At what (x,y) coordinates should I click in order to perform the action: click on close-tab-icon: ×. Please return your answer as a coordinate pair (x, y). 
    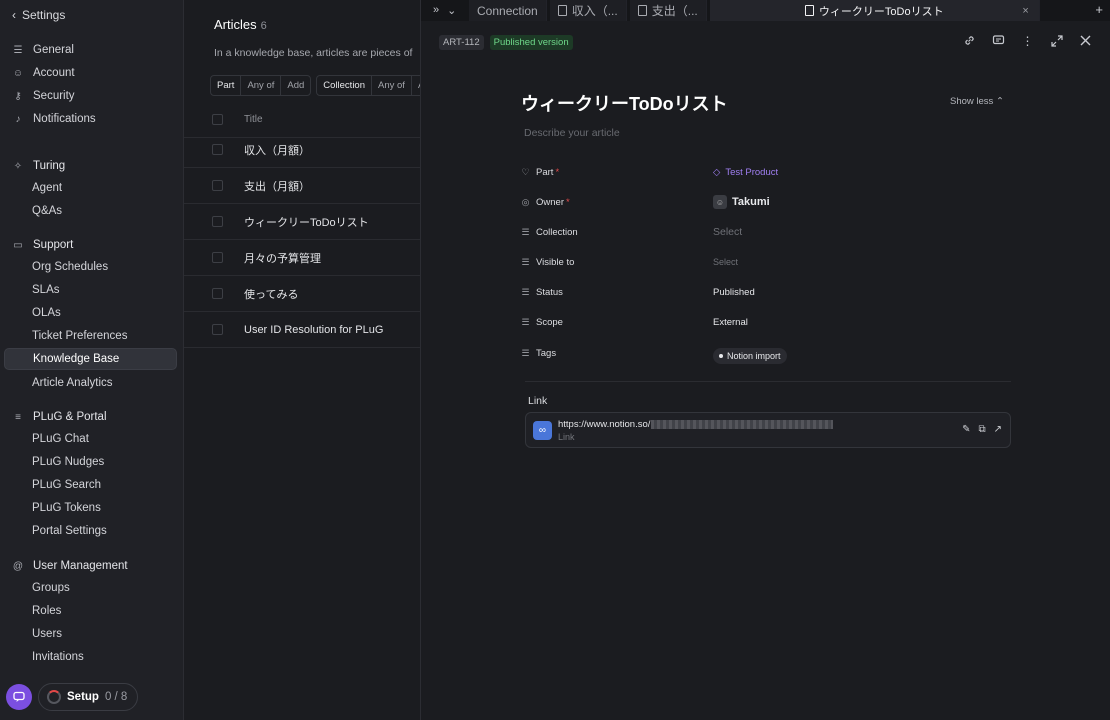
    Looking at the image, I should click on (1025, 11).